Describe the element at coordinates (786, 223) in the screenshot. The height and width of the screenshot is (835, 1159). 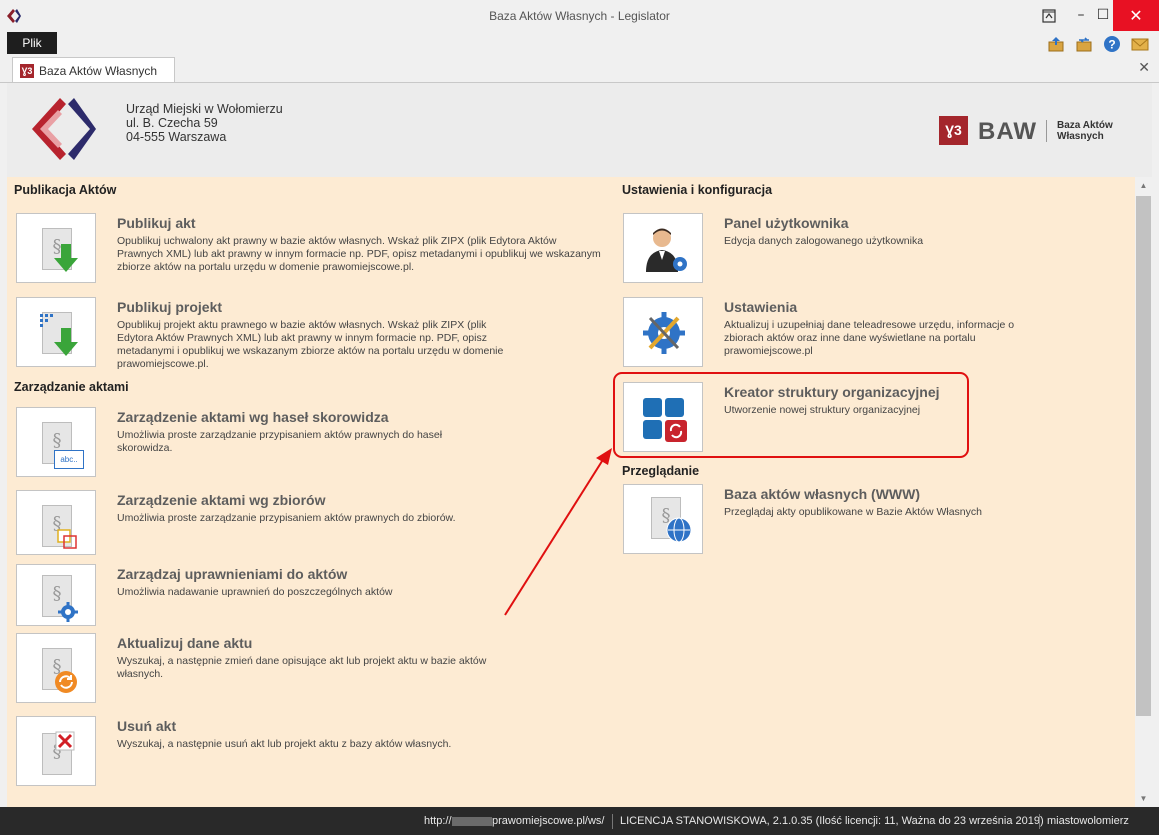
I see `user-panel-title: Panel użytkownika` at that location.